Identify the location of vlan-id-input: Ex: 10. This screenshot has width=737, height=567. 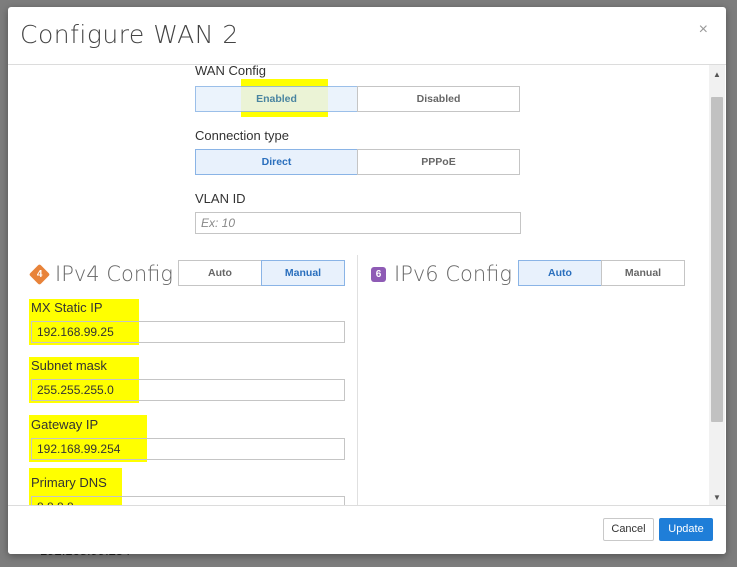
(358, 223).